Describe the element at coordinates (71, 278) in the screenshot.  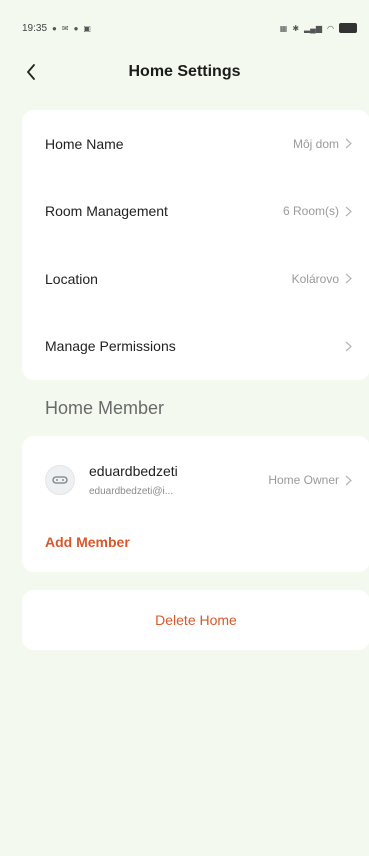
I see `location-label: Location` at that location.